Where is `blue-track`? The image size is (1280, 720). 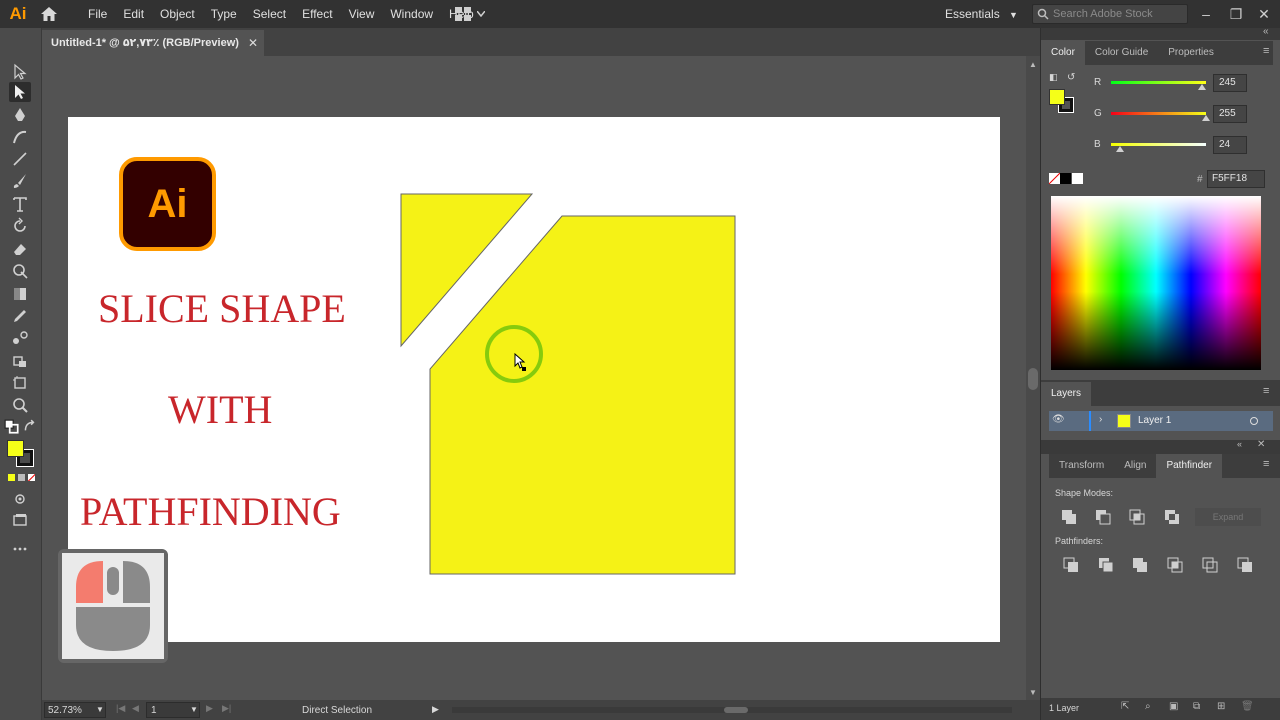 blue-track is located at coordinates (1158, 144).